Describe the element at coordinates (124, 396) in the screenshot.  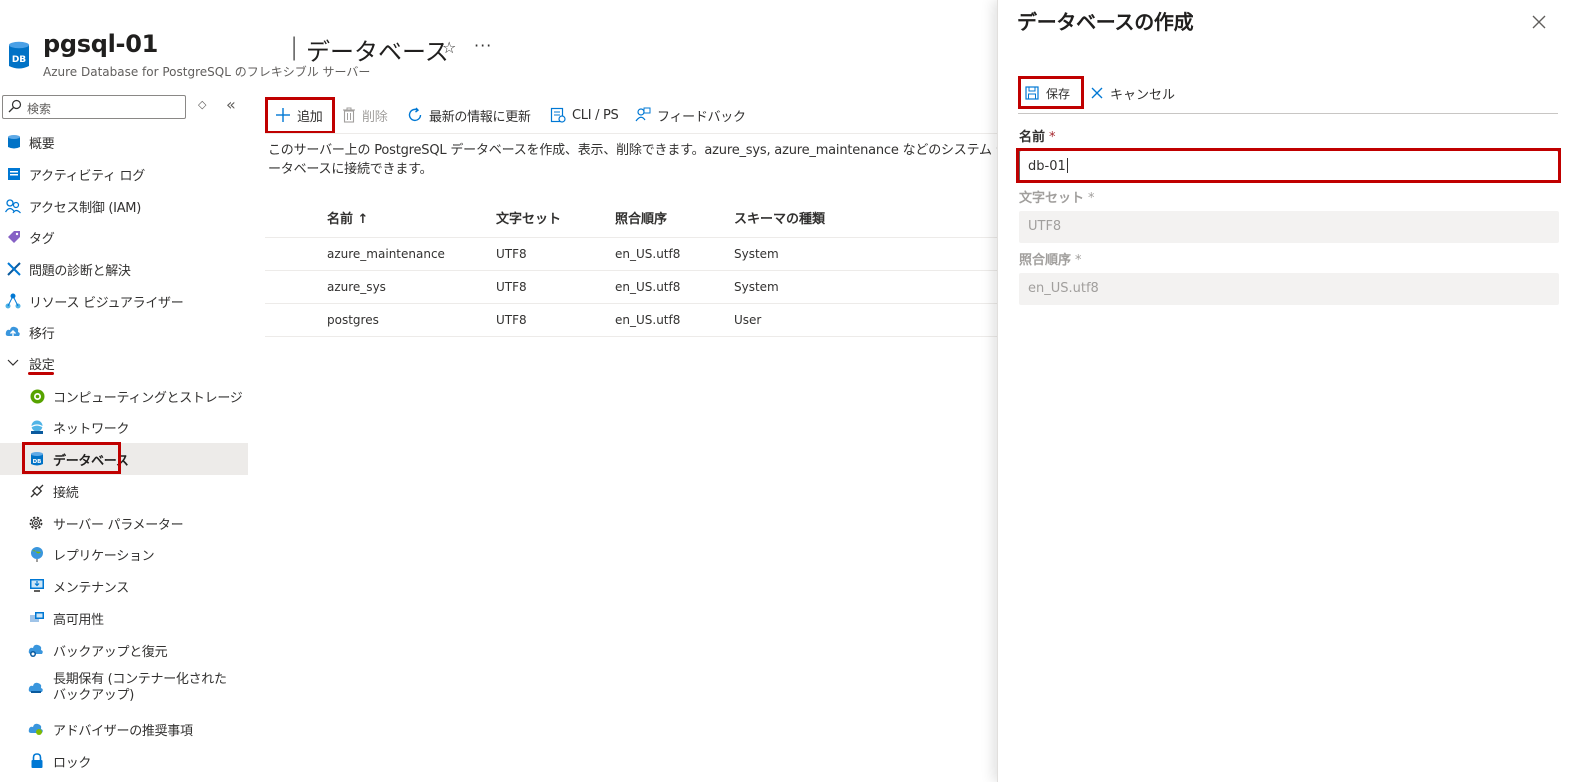
I see `sidebar-item-compute-storage: コンピューティングとストレージ` at that location.